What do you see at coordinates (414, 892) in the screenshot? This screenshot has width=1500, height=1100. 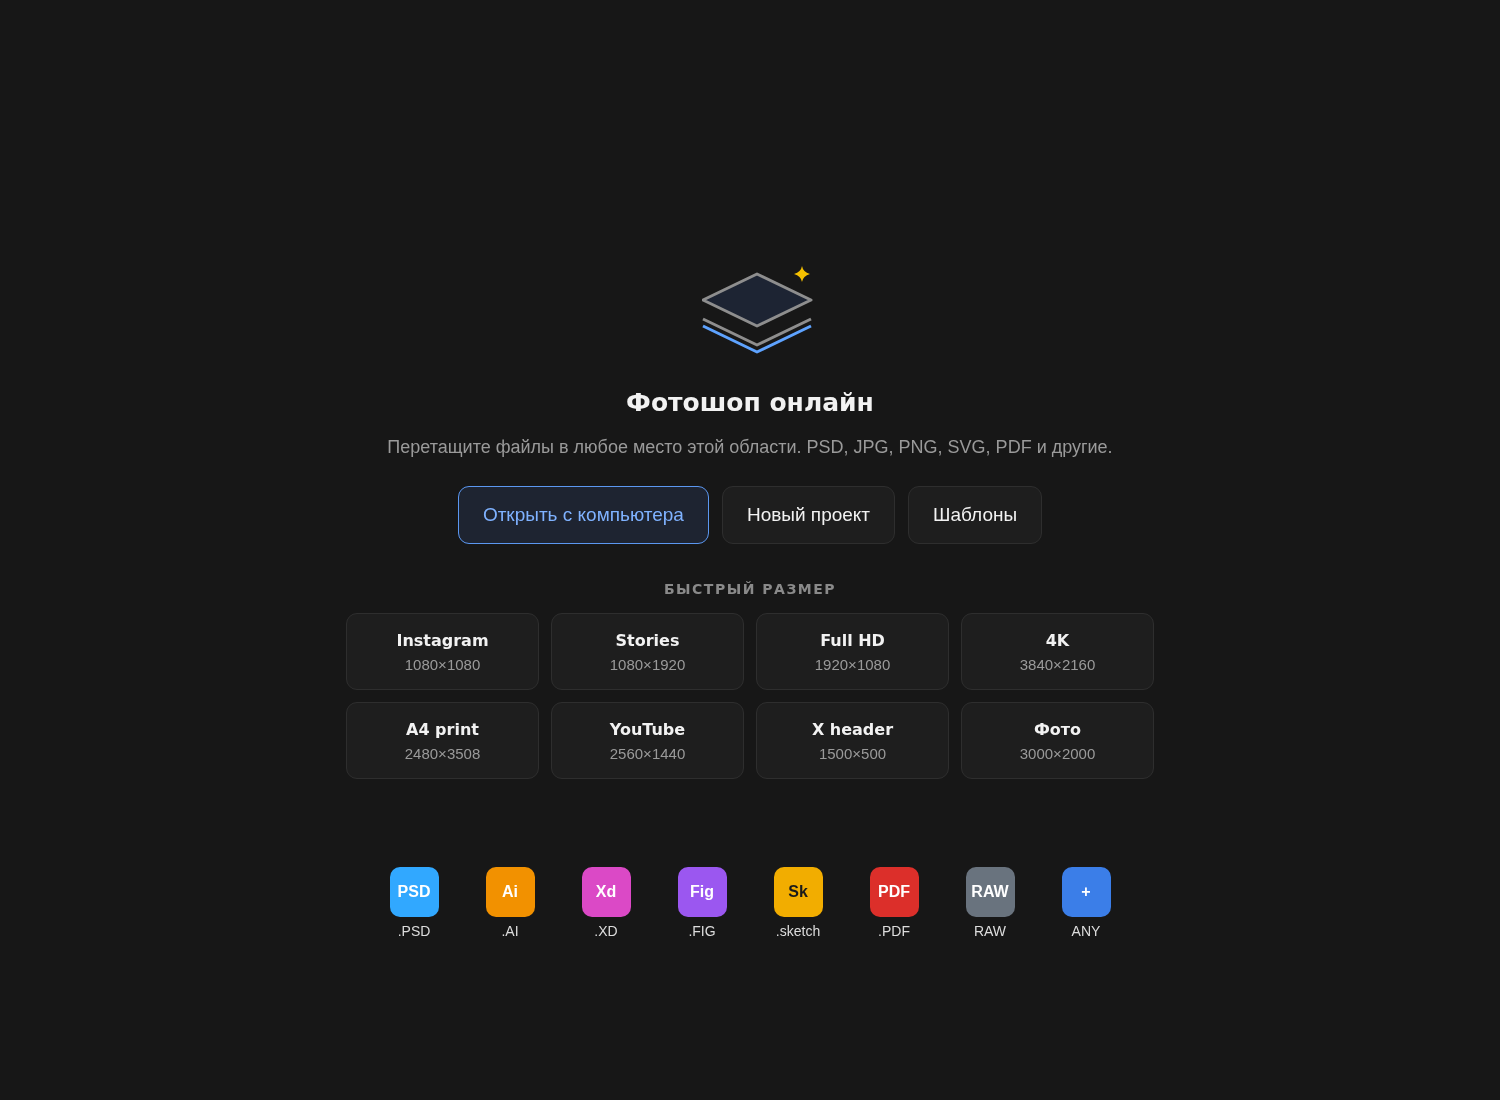 I see `format-badge: PSD` at bounding box center [414, 892].